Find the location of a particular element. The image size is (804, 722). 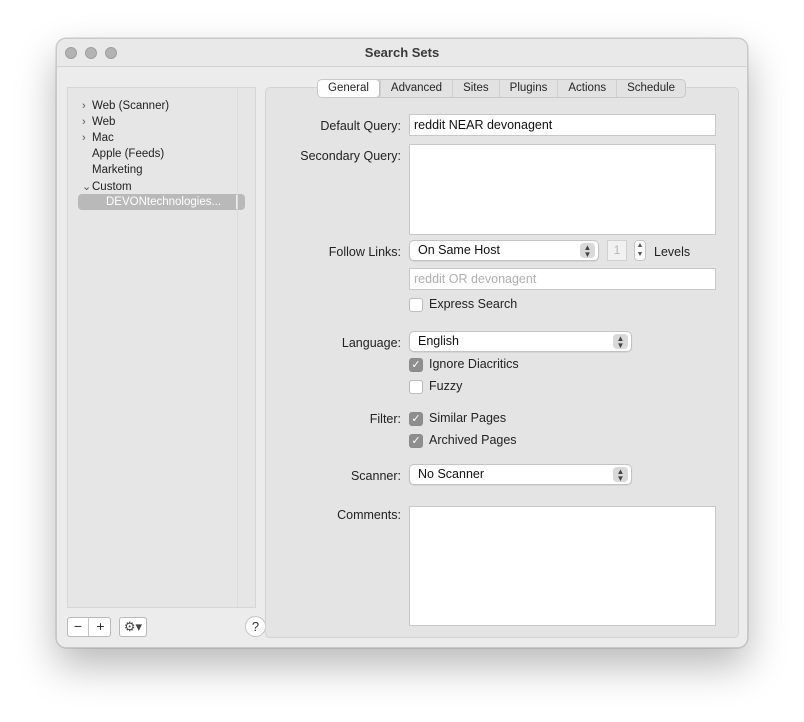

tab-actions: Actions is located at coordinates (586, 88).